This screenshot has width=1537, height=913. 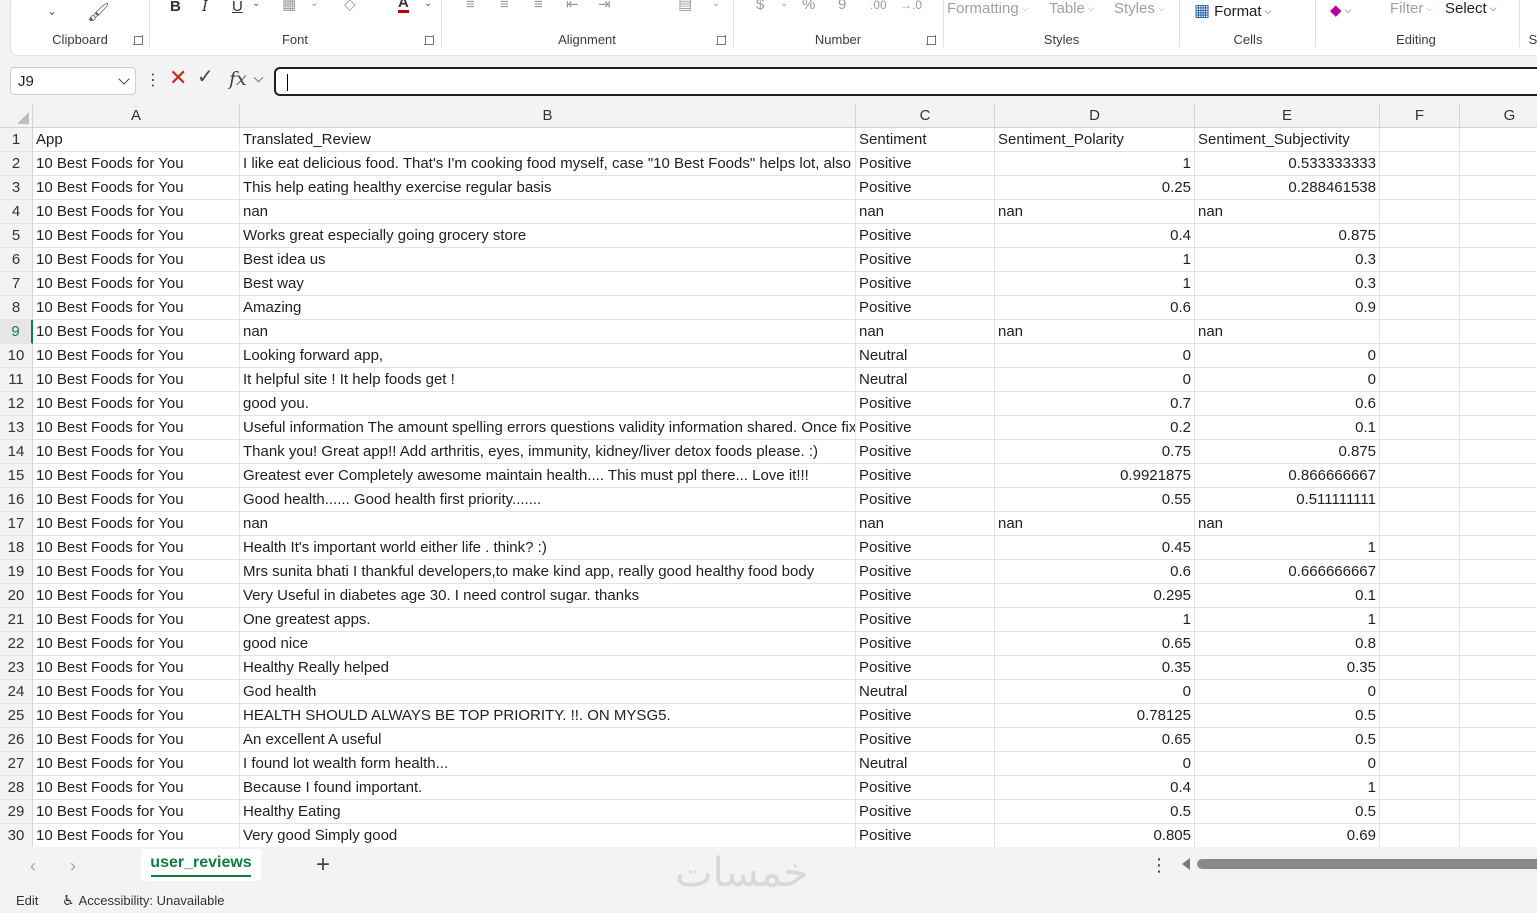 What do you see at coordinates (1287, 740) in the screenshot?
I see `cell-e26: 0.5` at bounding box center [1287, 740].